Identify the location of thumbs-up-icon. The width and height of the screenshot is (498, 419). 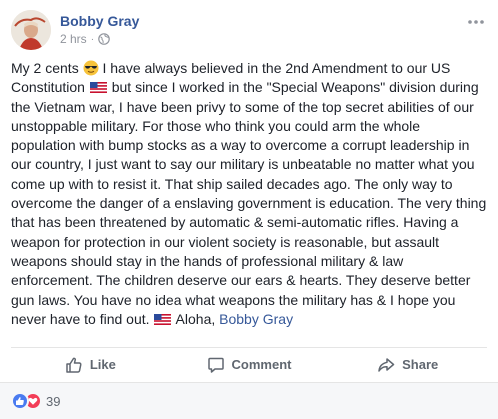
(74, 365).